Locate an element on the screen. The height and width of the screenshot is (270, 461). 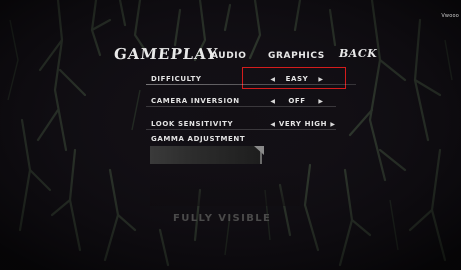
tab-graphics: GRAPHICS is located at coordinates (296, 56).